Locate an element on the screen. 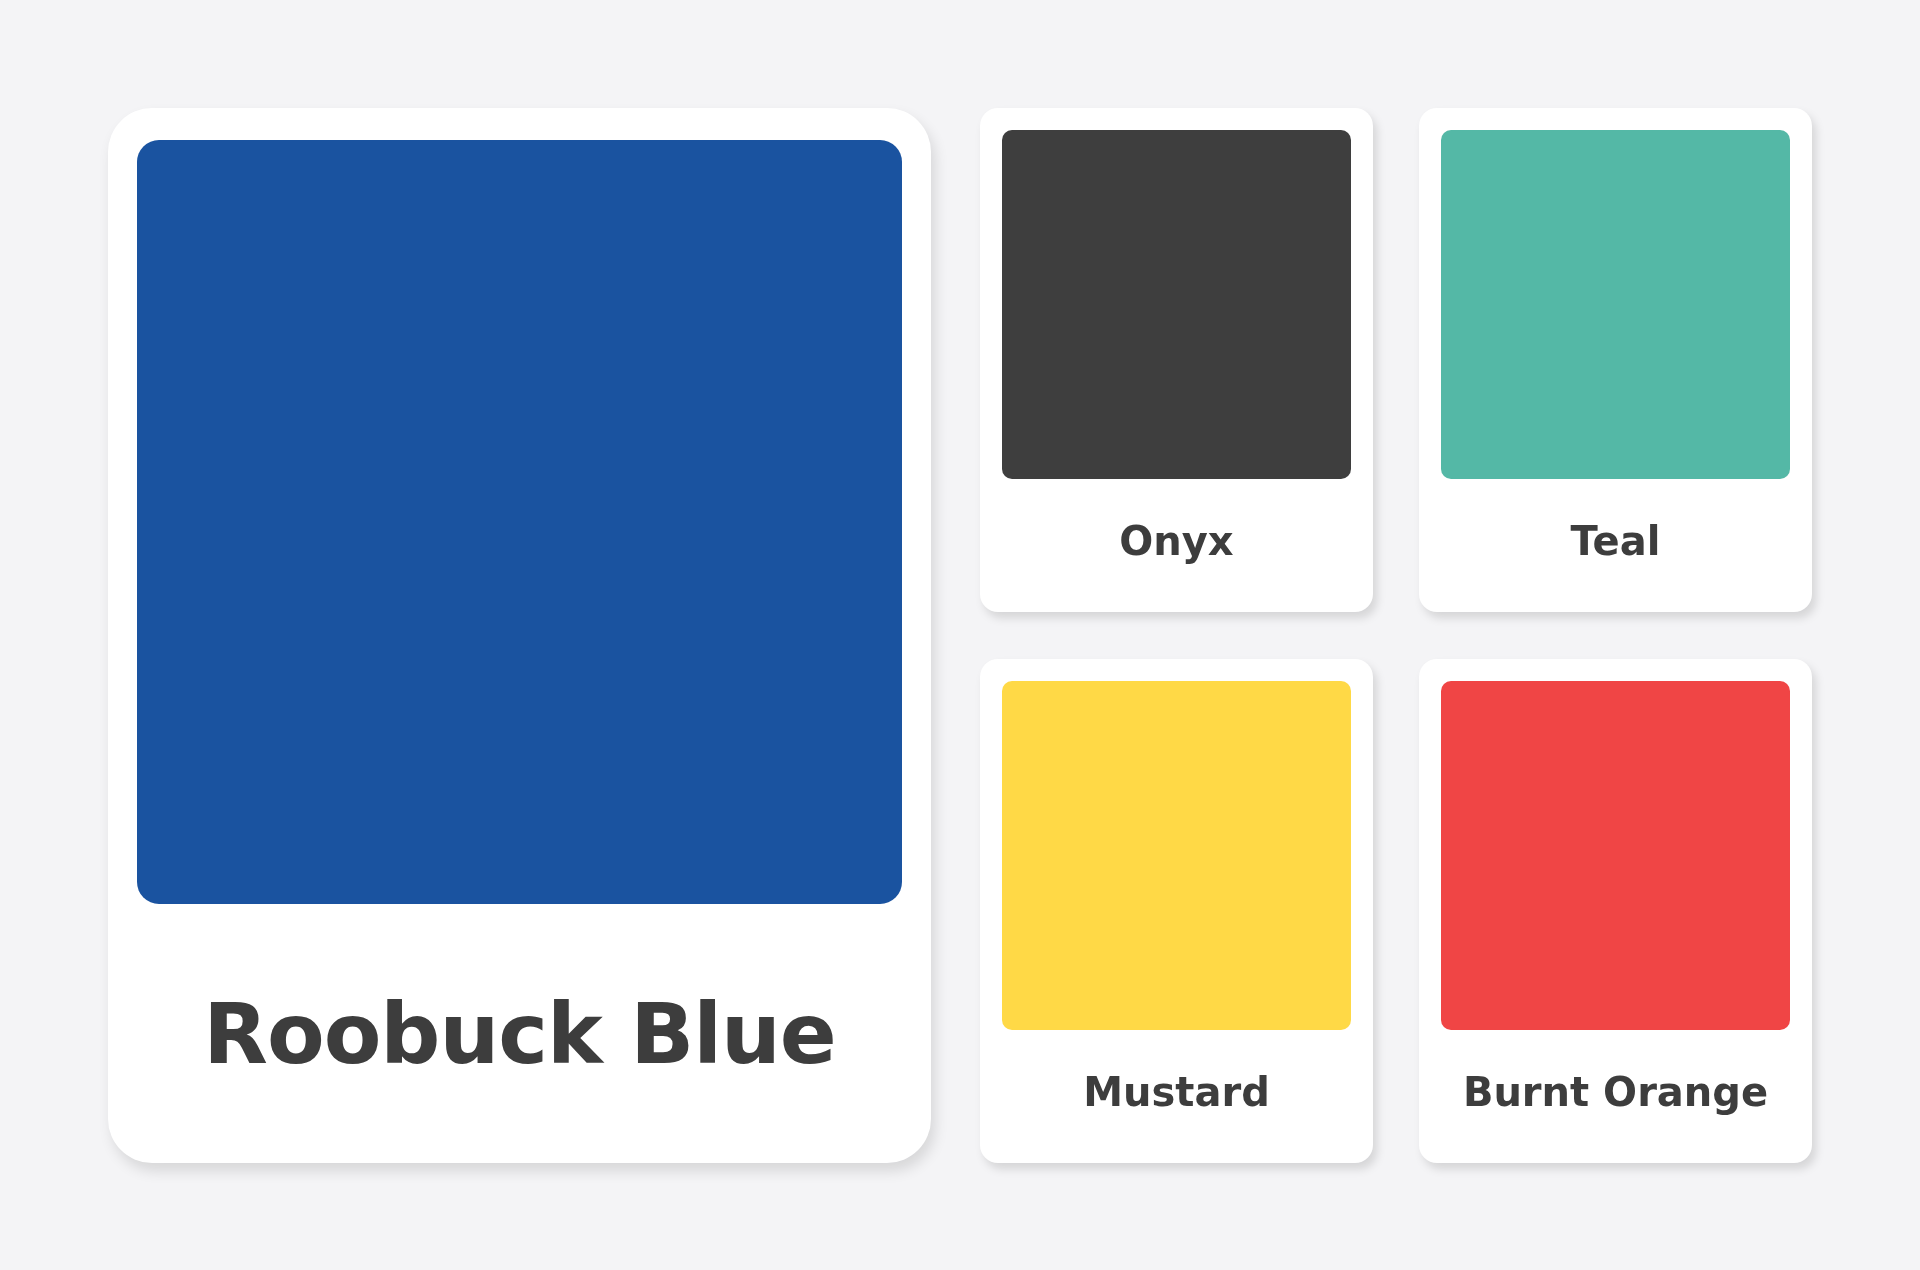 This screenshot has height=1270, width=1920. color-name: Onyx is located at coordinates (1176, 541).